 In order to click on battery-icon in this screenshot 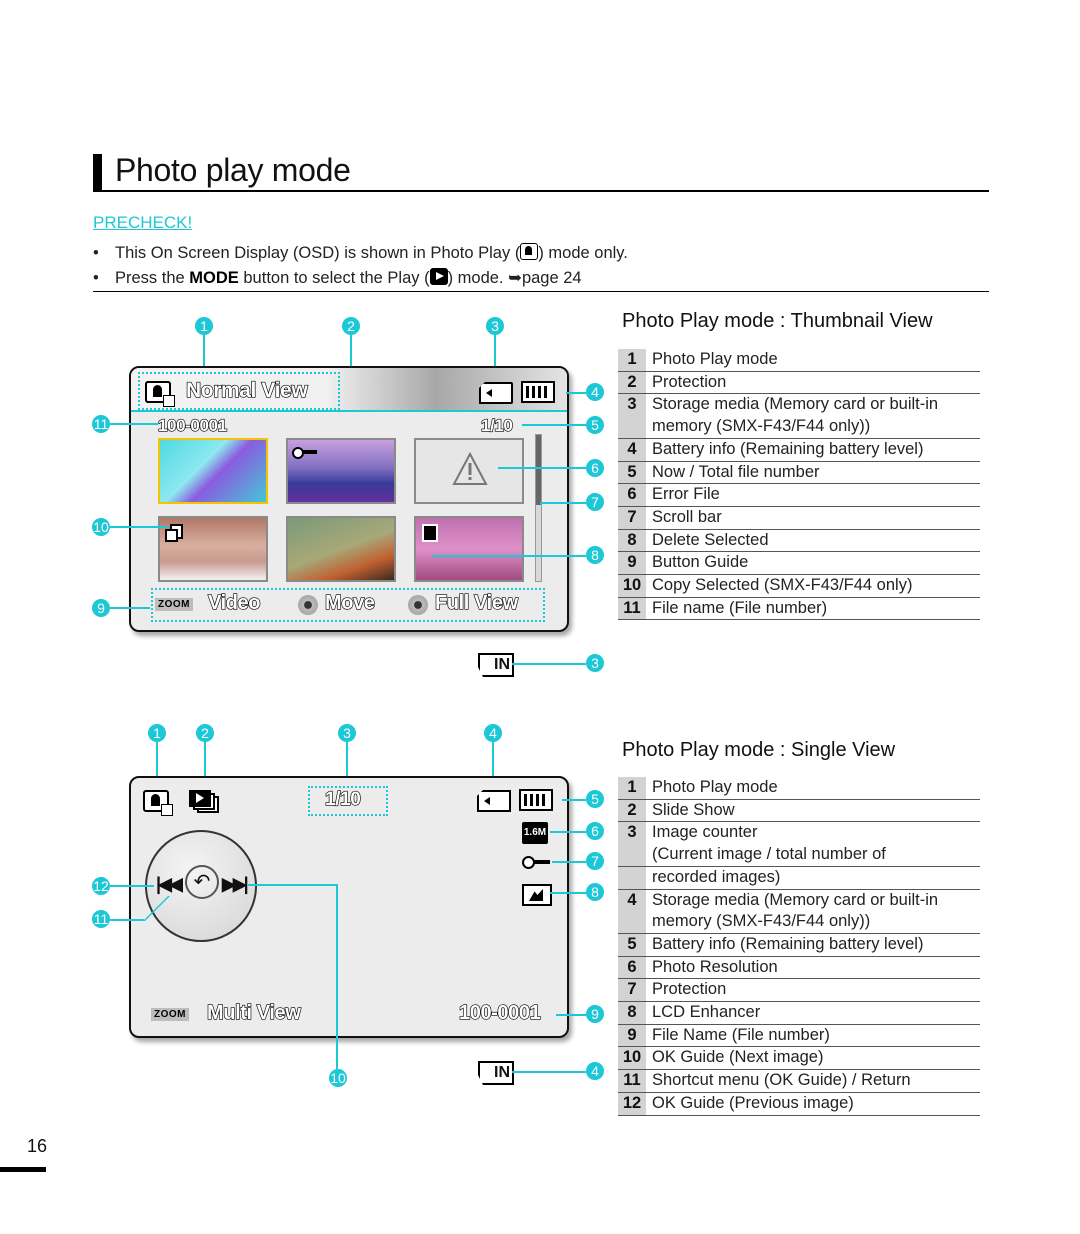, I will do `click(536, 800)`.